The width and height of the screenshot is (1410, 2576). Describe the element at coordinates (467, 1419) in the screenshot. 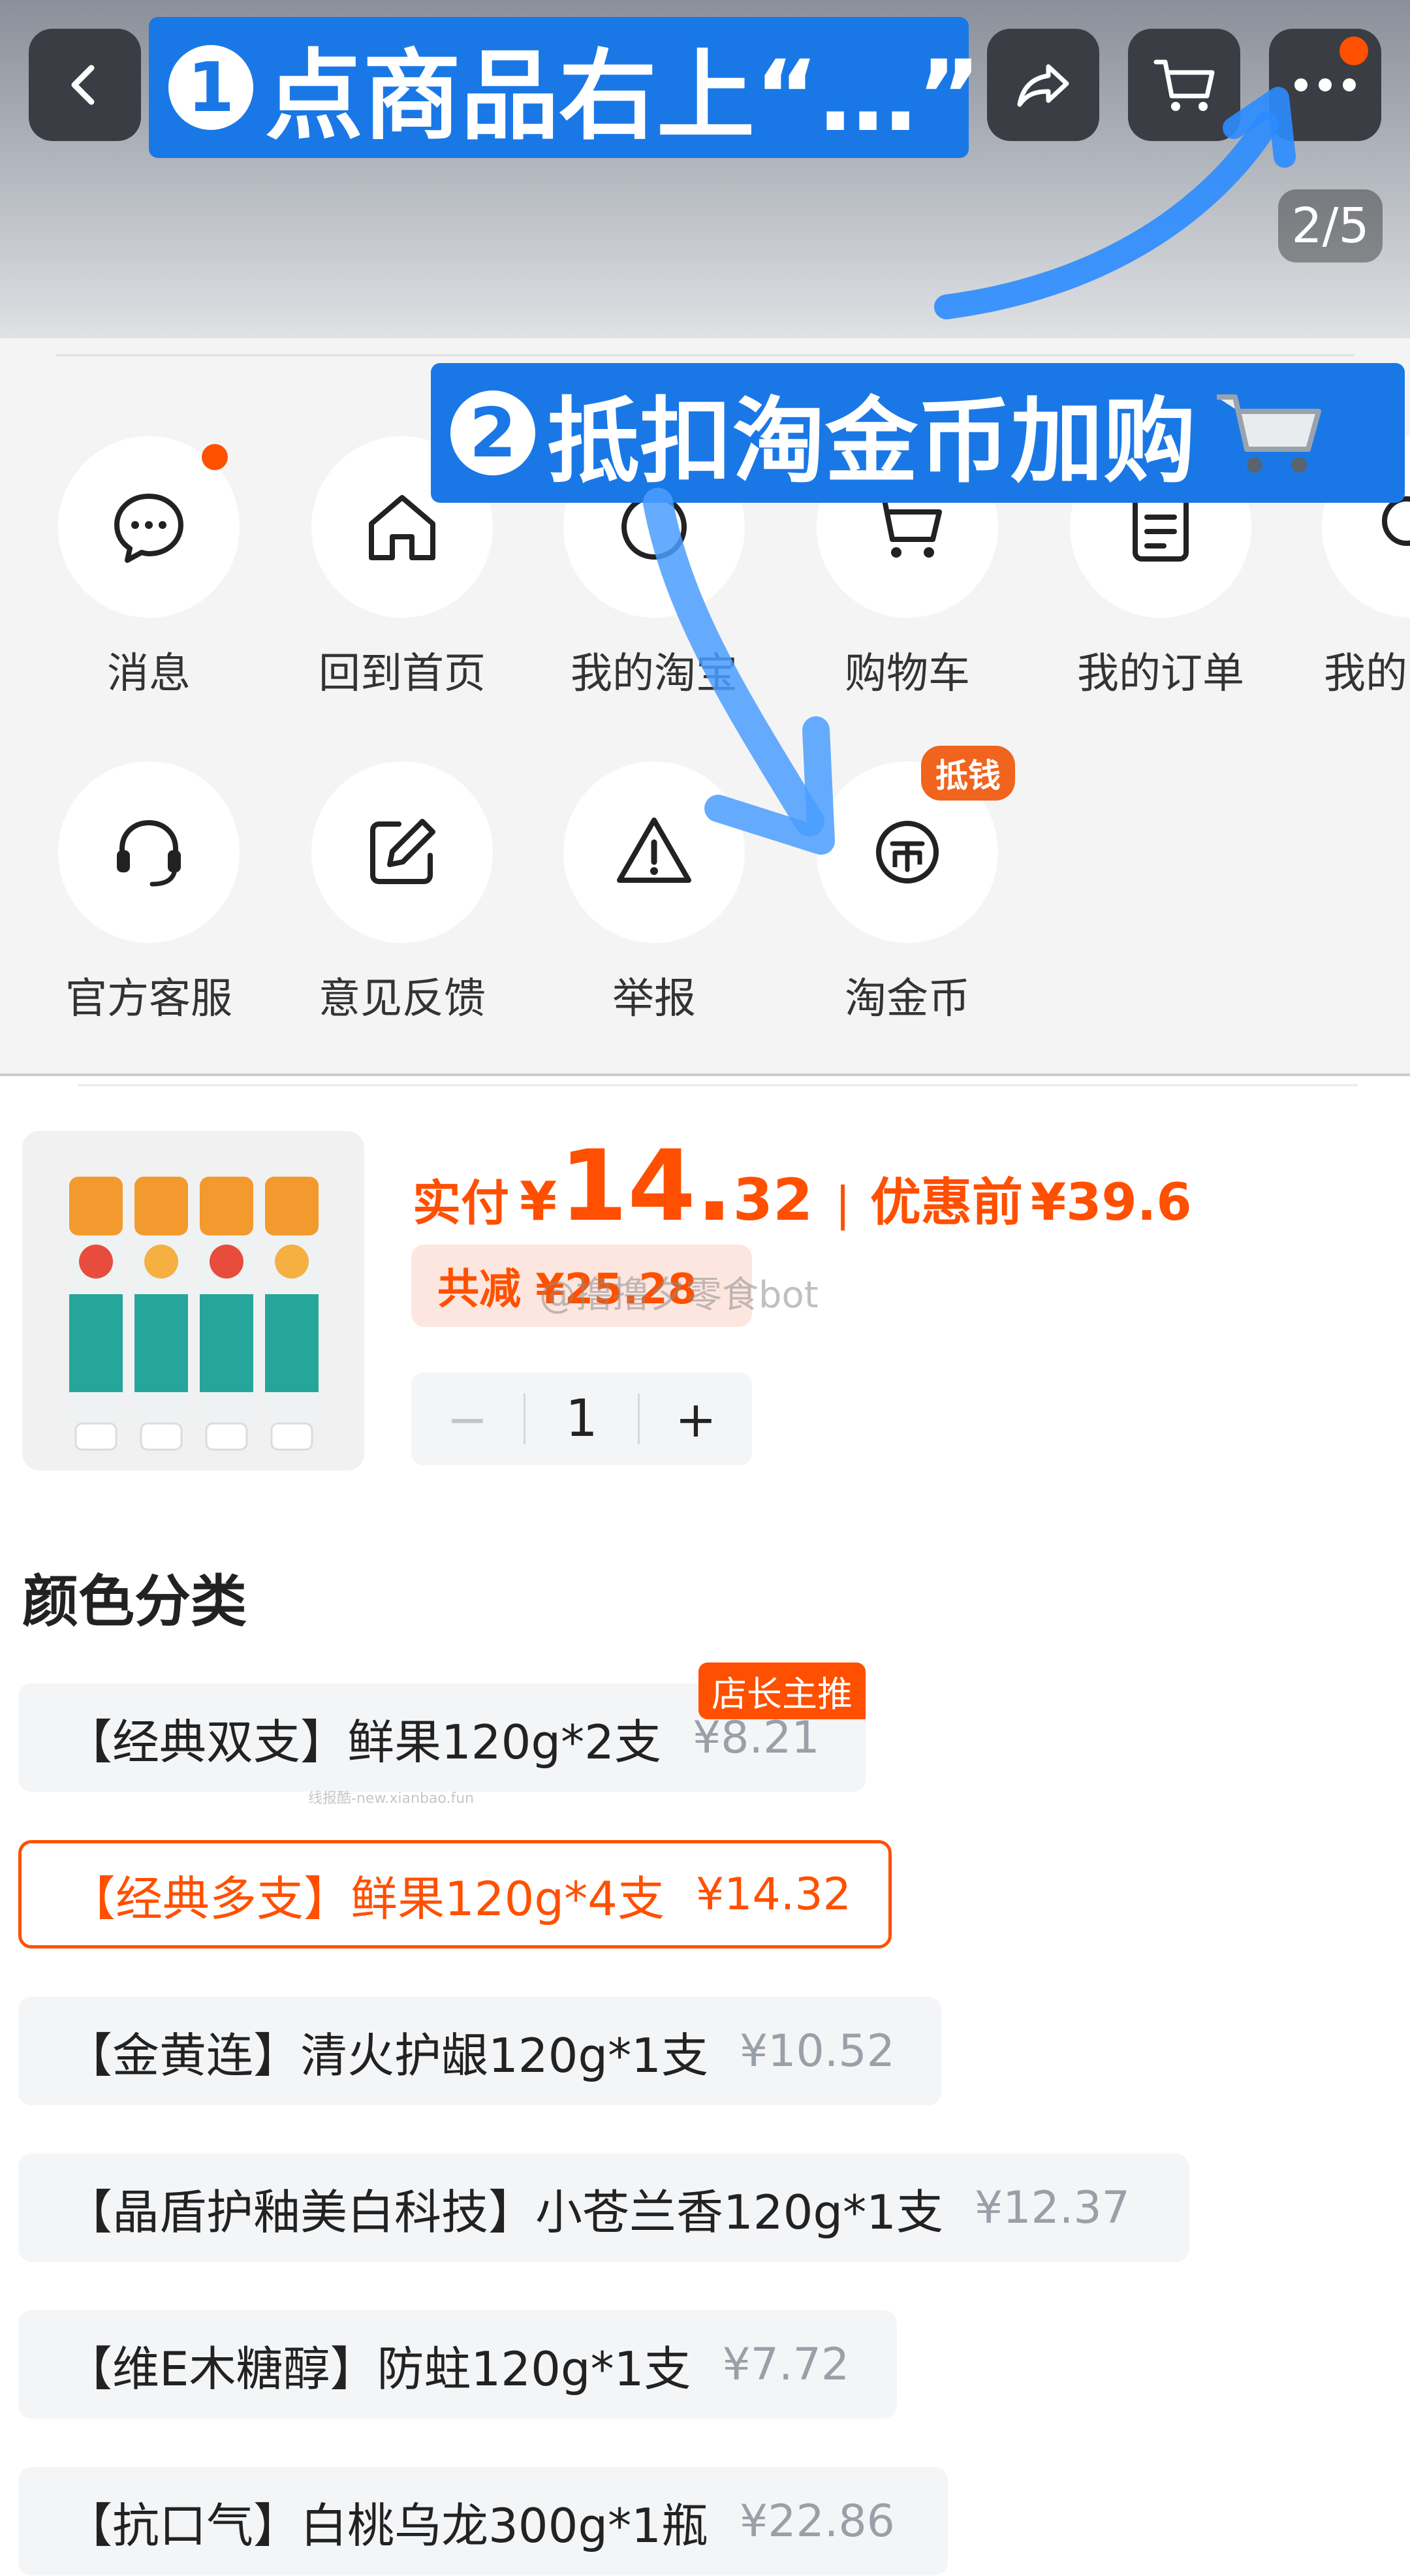

I see `decrease-button: −` at that location.